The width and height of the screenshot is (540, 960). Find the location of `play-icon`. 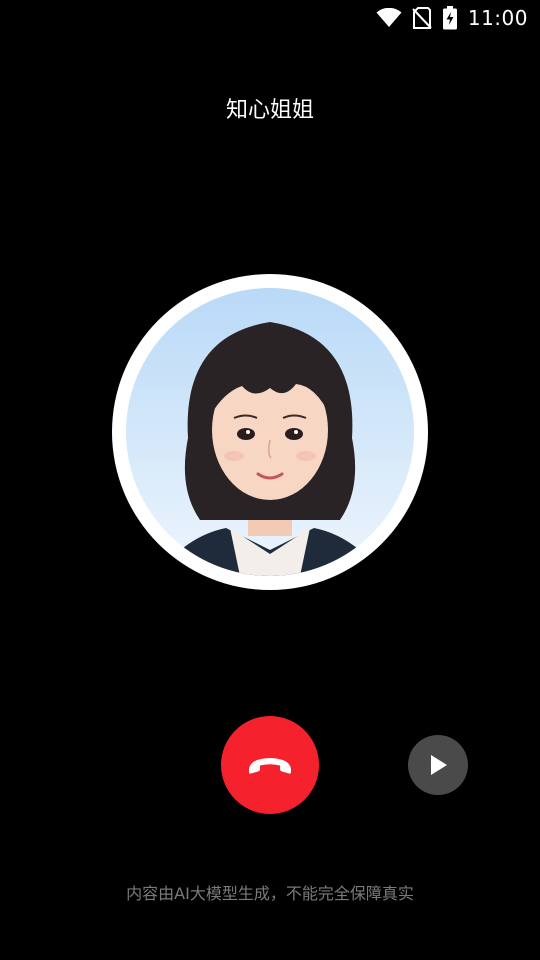

play-icon is located at coordinates (439, 765).